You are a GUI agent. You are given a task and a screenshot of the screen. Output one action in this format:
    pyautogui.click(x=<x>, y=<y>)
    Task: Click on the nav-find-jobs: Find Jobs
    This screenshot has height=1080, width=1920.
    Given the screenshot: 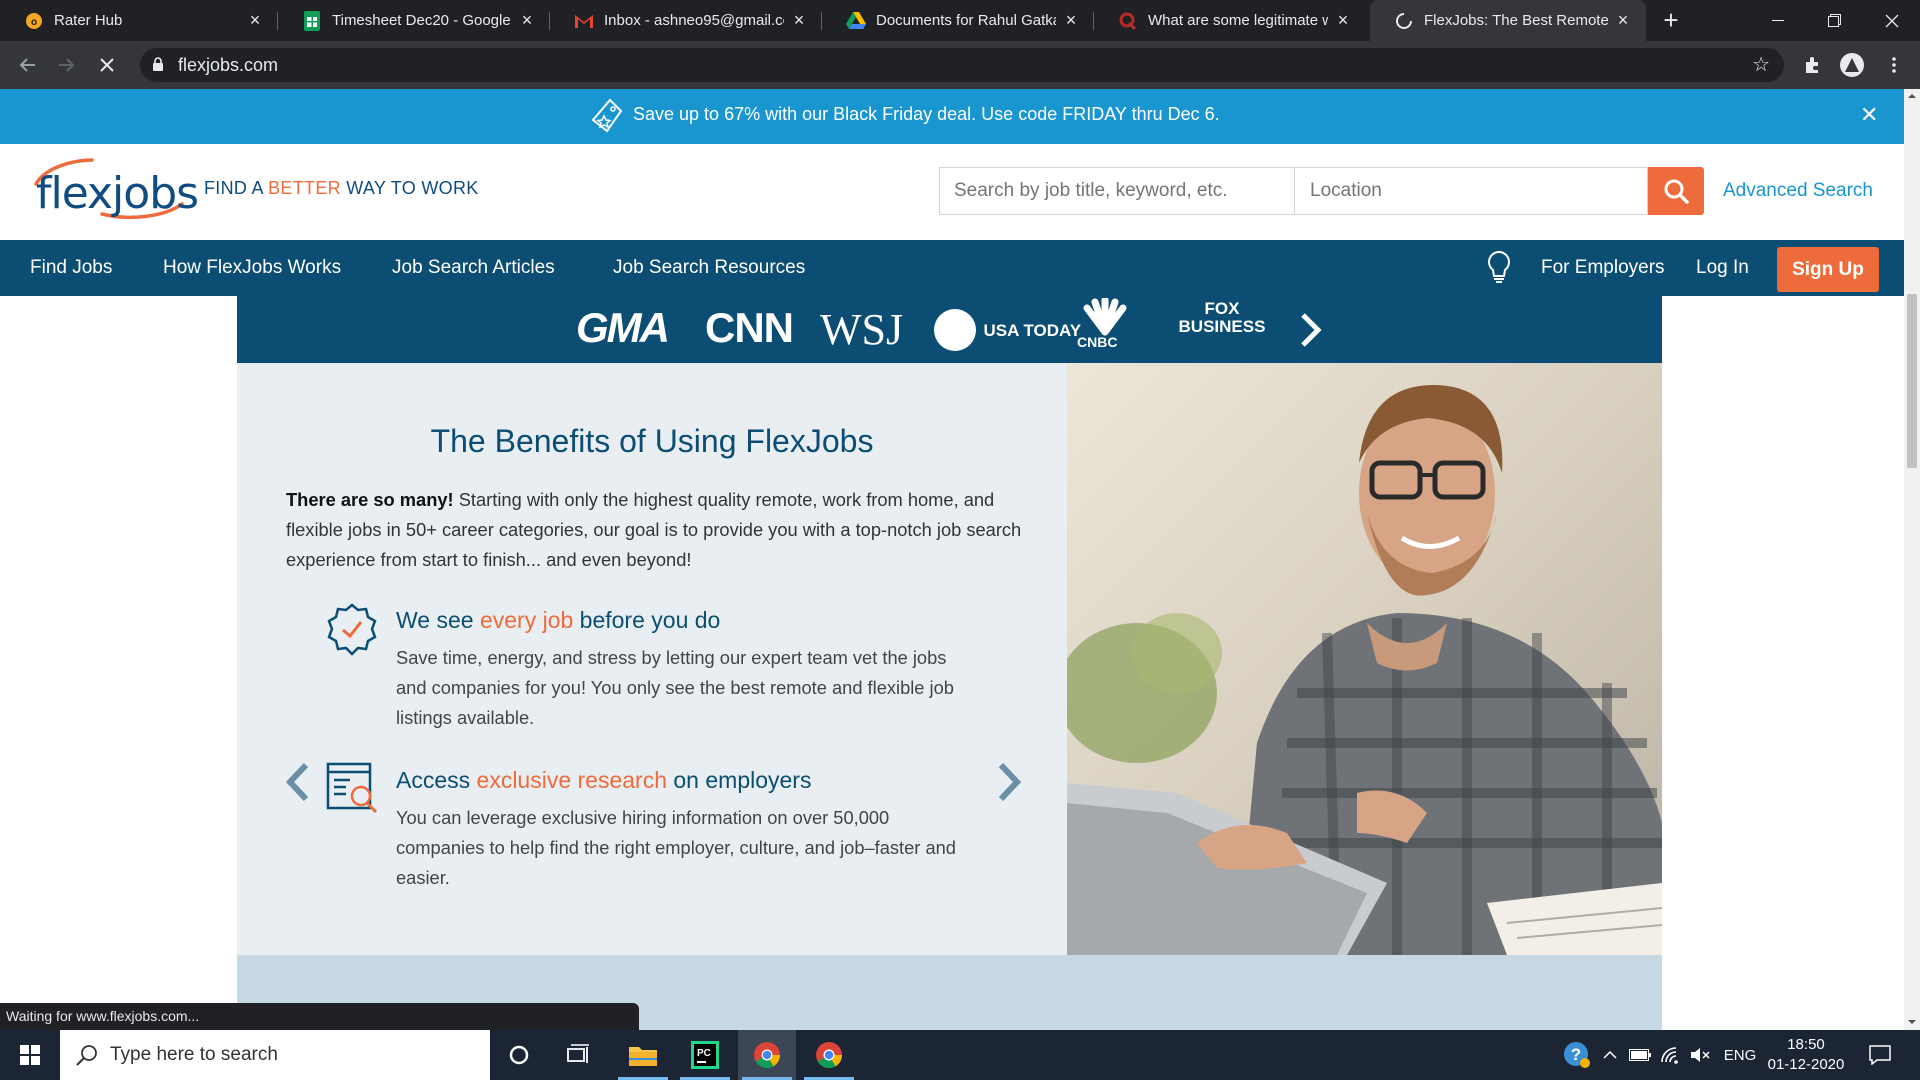 What is the action you would take?
    pyautogui.click(x=71, y=268)
    